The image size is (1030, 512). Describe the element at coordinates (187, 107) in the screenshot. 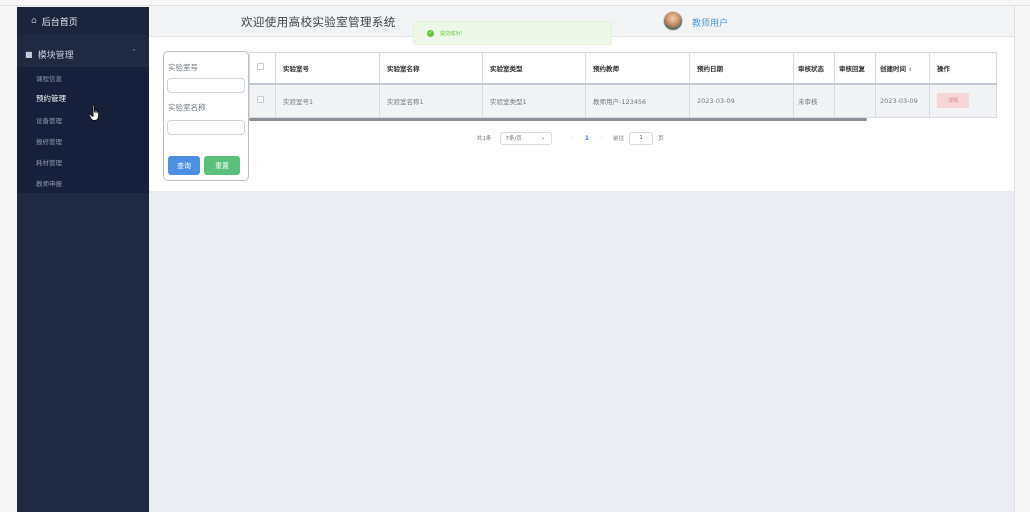

I see `lab-name-label: 实验室名称` at that location.